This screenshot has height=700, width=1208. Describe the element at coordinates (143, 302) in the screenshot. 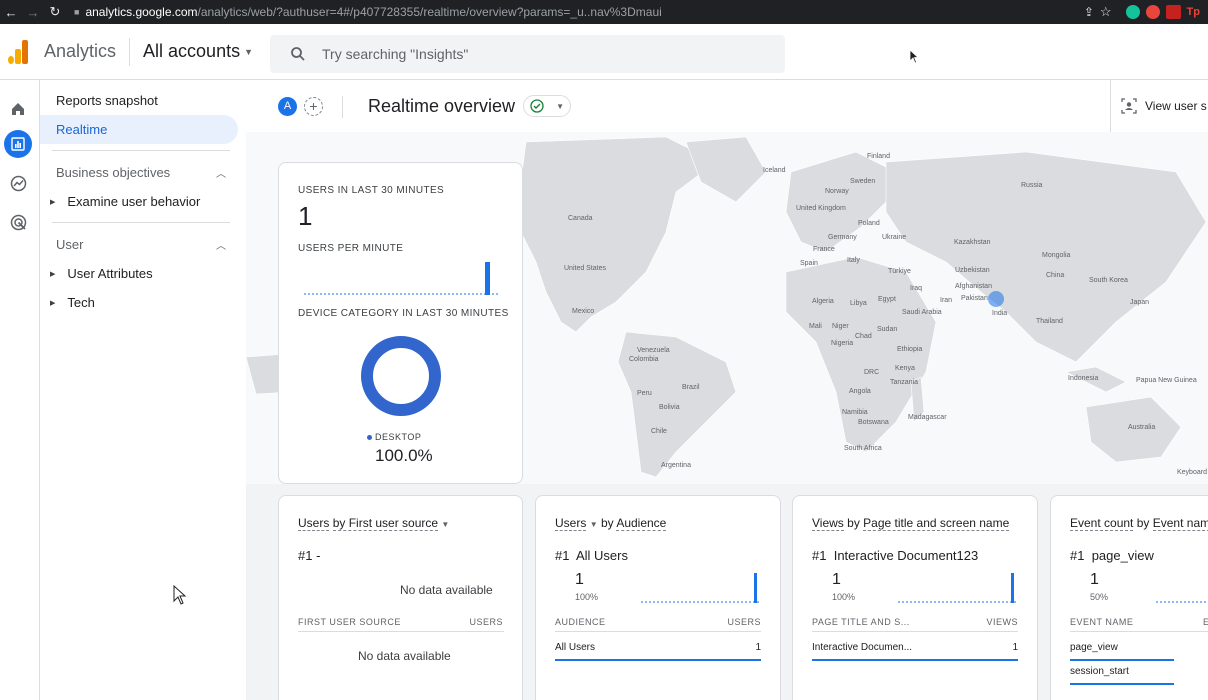

I see `sidebar-item-tech: ▶ Tech` at that location.